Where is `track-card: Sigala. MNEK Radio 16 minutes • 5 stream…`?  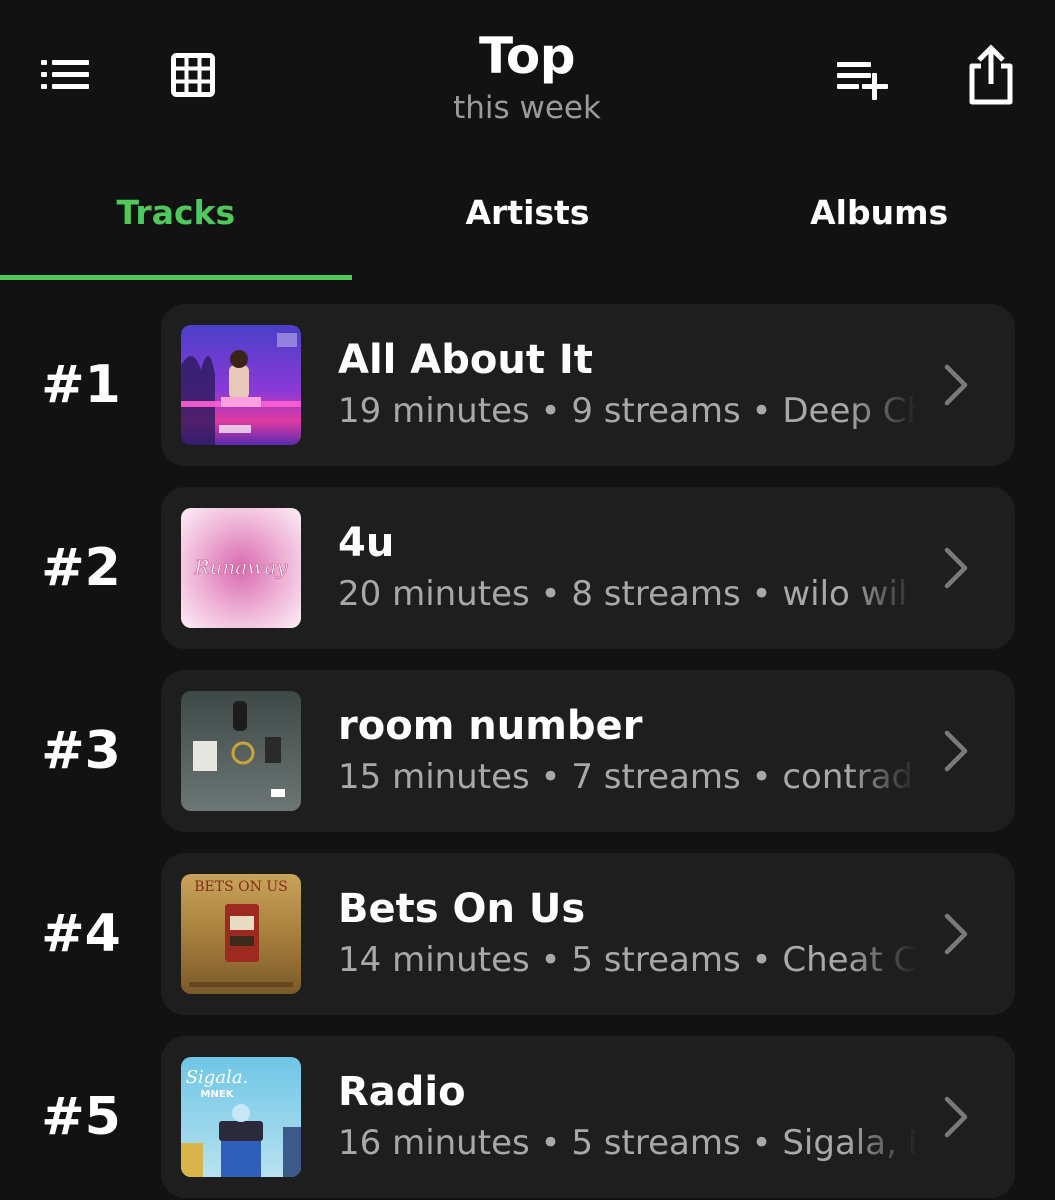 track-card: Sigala. MNEK Radio 16 minutes • 5 stream… is located at coordinates (588, 1117).